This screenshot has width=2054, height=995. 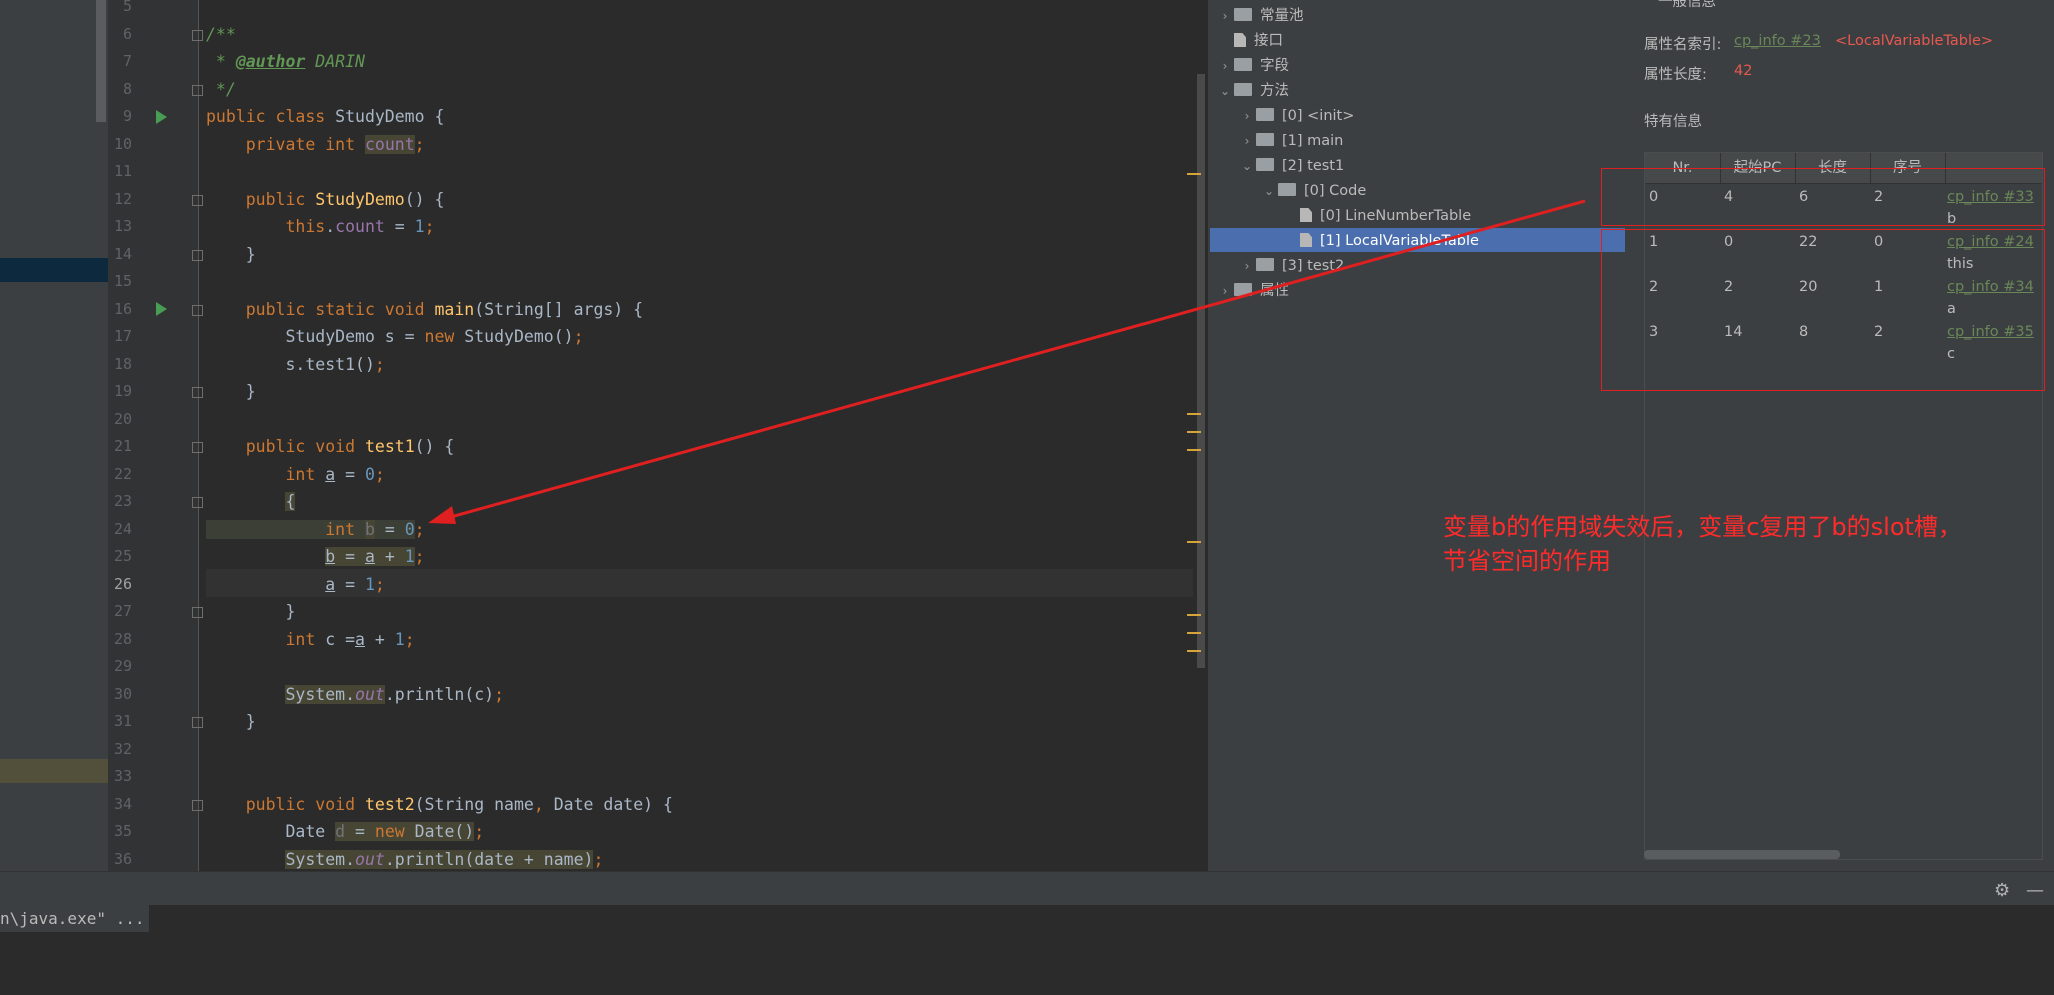 What do you see at coordinates (1723, 544) in the screenshot?
I see `annotation-note: 变量b的作用域失效后，变量c复用了b的slot槽， 节省空间的作用` at bounding box center [1723, 544].